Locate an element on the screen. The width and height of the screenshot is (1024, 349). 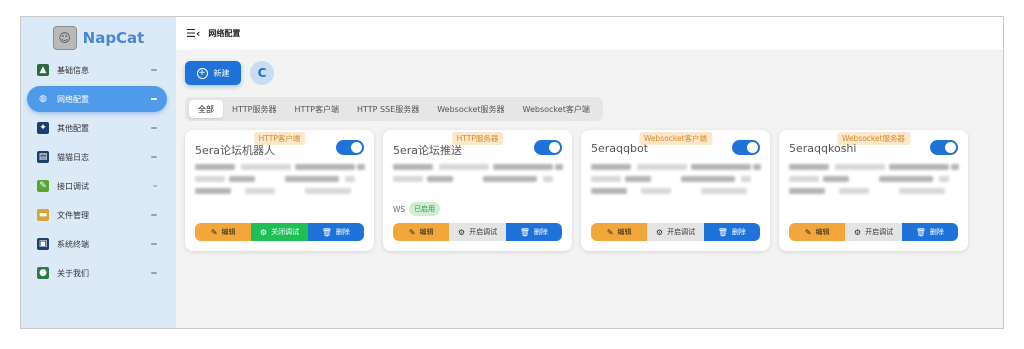
sidebar-item-5: ▬ 文件管理 is located at coordinates (97, 215).